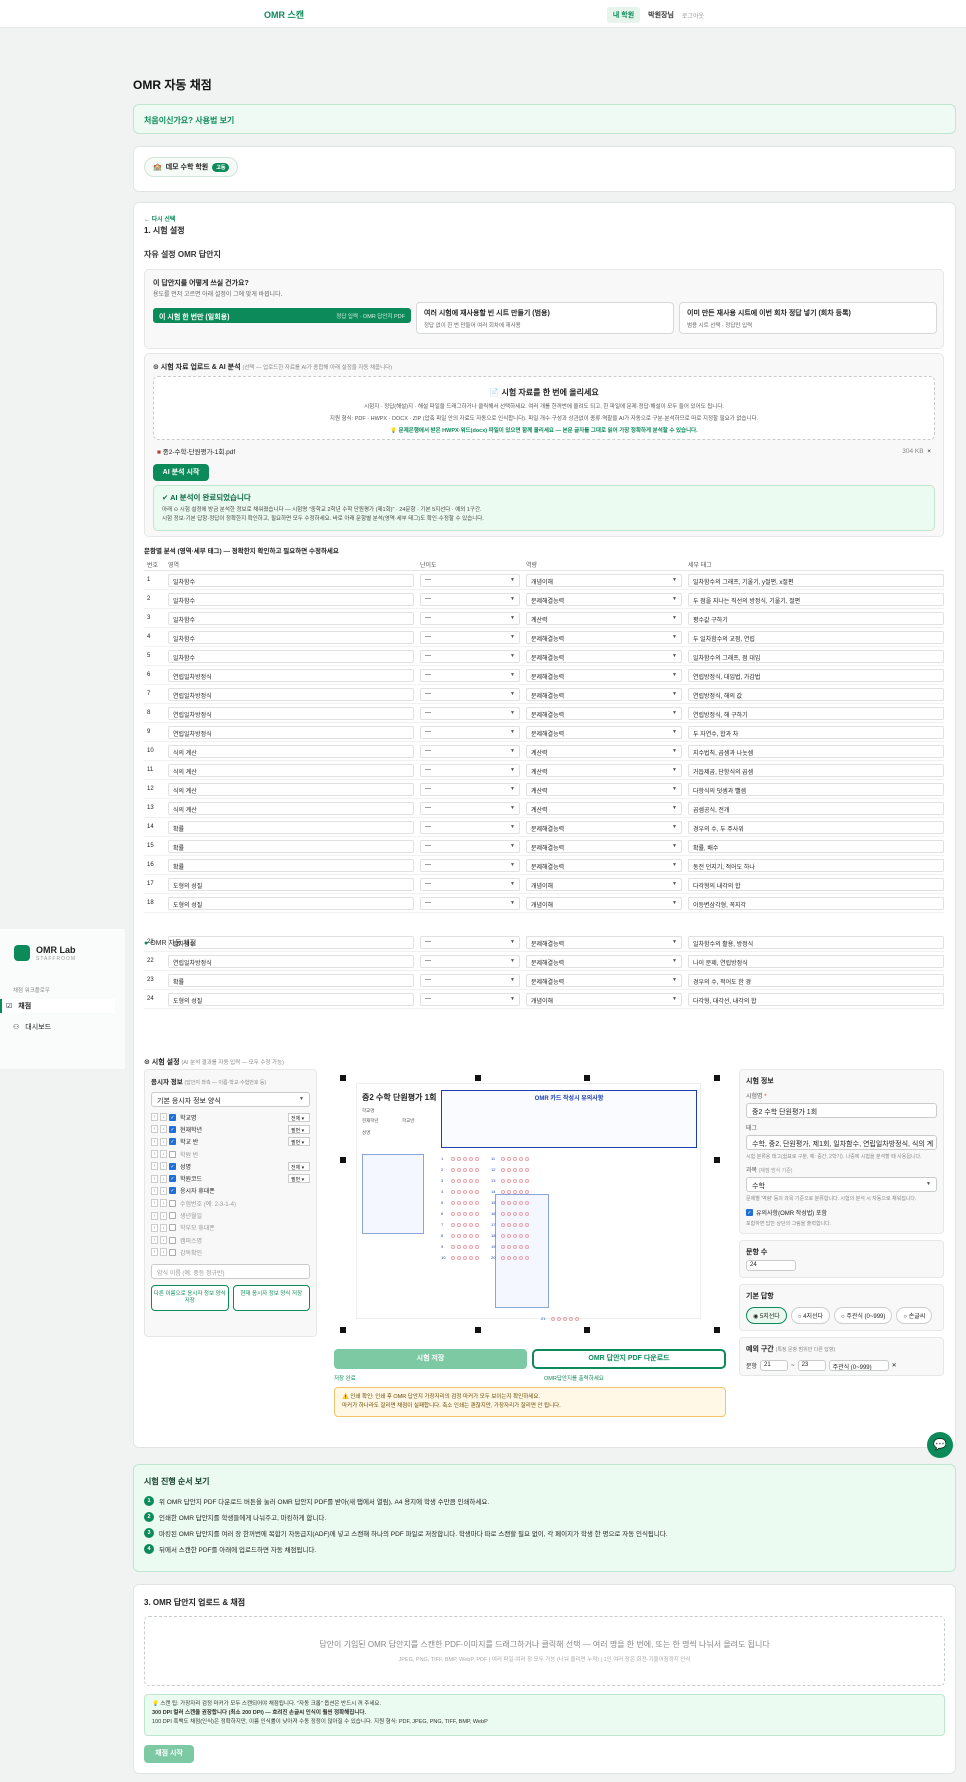  Describe the element at coordinates (863, 1315) in the screenshot. I see `radio-short-answer: ○ 주관식 (0~999)` at that location.